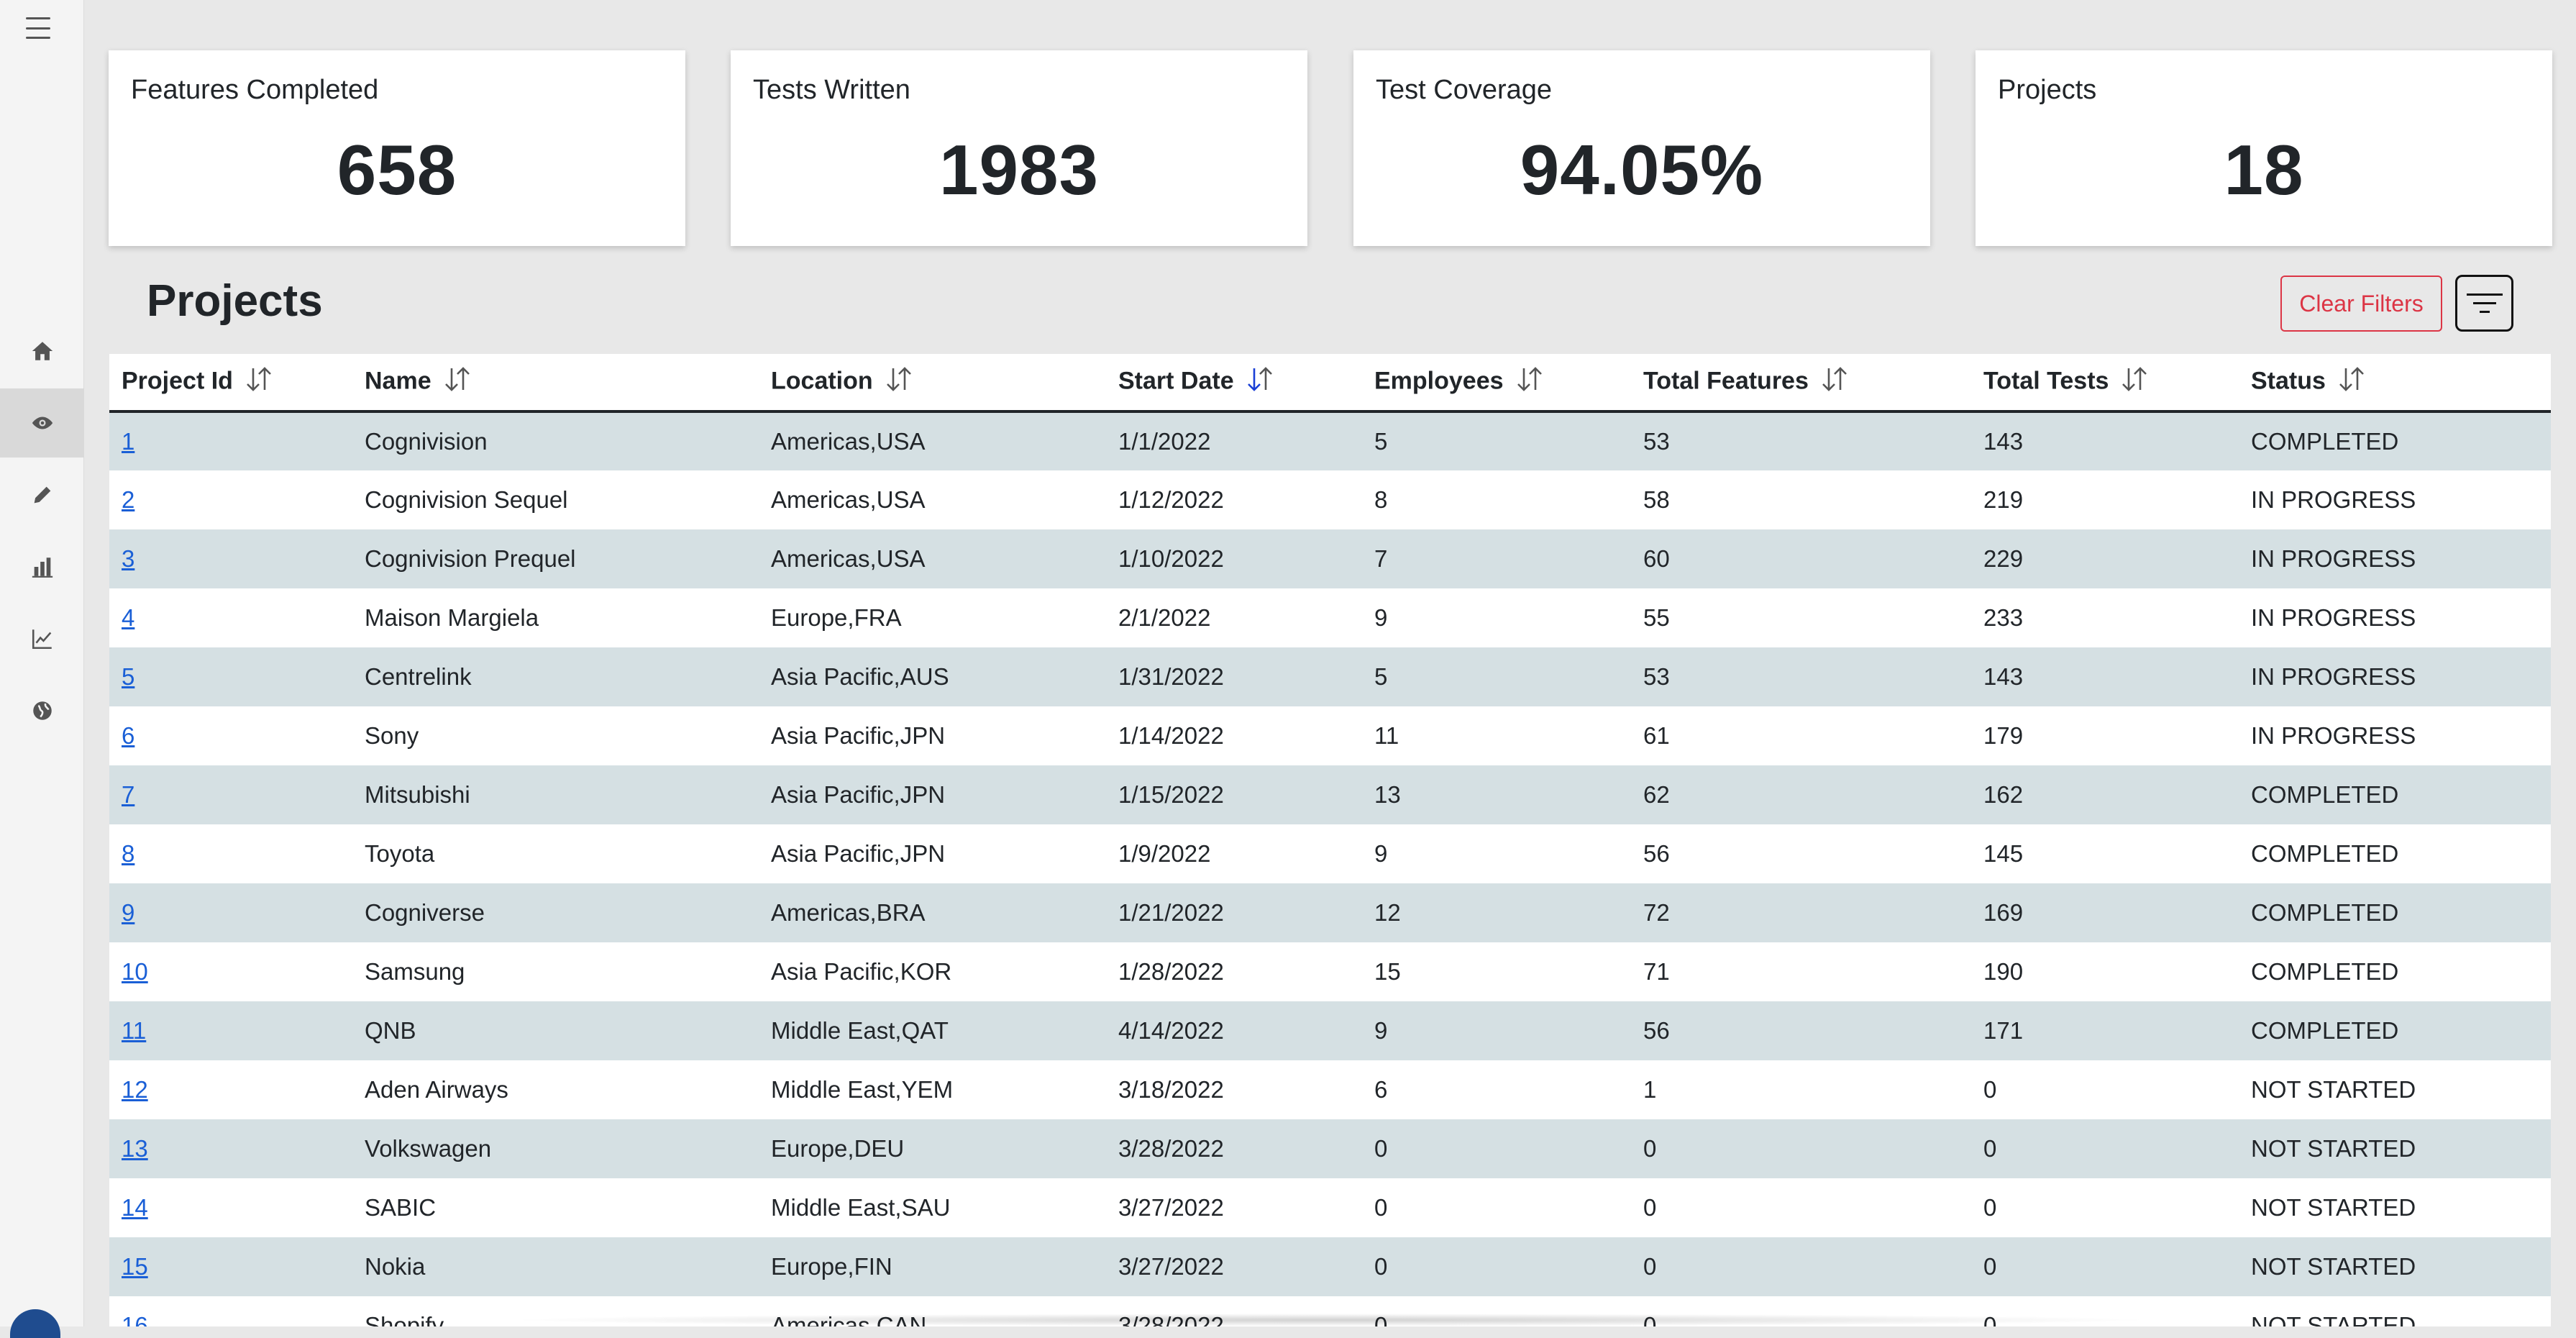  What do you see at coordinates (1171, 1266) in the screenshot?
I see `table-cell-start: 3/27/2022` at bounding box center [1171, 1266].